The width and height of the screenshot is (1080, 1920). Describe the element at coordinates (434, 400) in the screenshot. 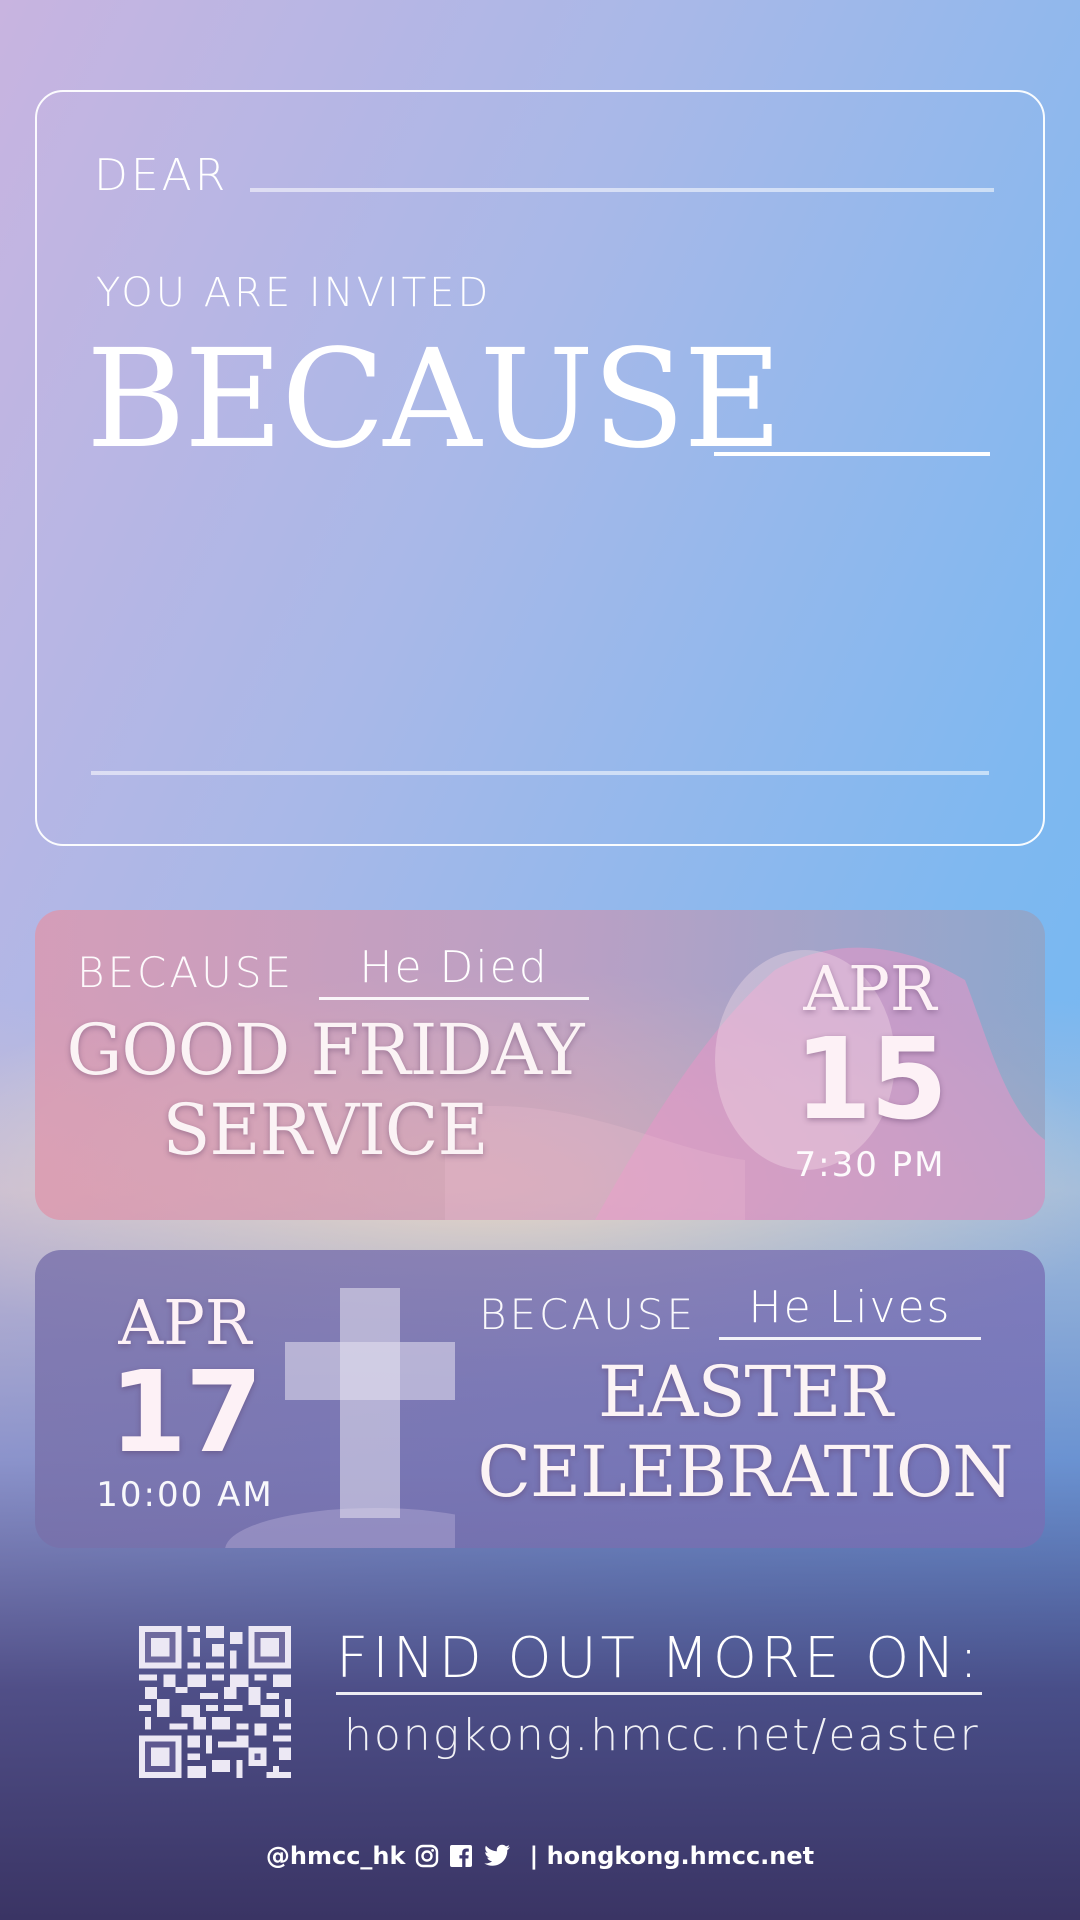

I see `because-heading: BECAUSE` at that location.